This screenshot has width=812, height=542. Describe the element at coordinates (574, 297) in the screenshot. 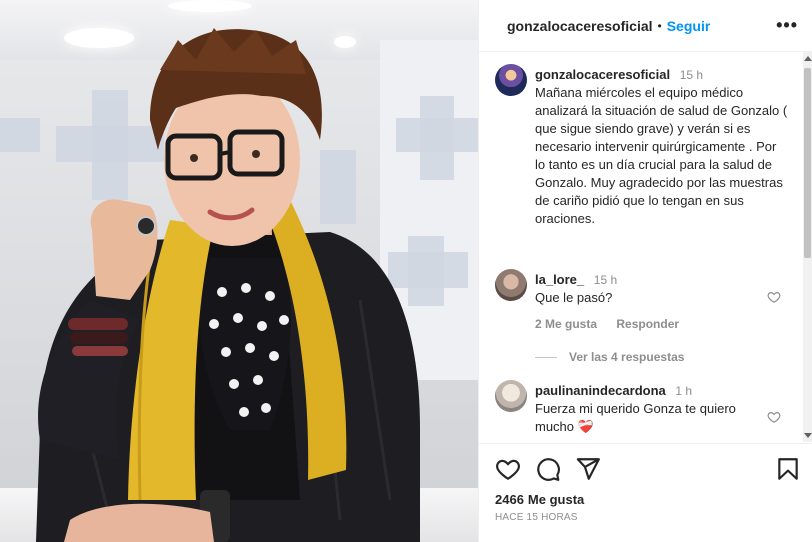

I see `comment-text: Que le pasó?` at that location.